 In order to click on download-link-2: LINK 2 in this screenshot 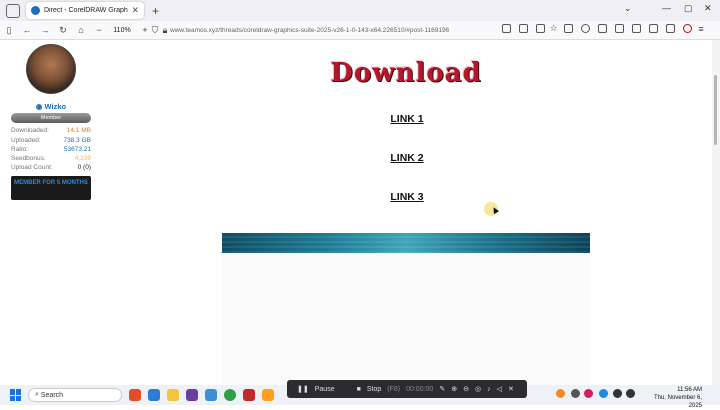, I will do `click(407, 158)`.